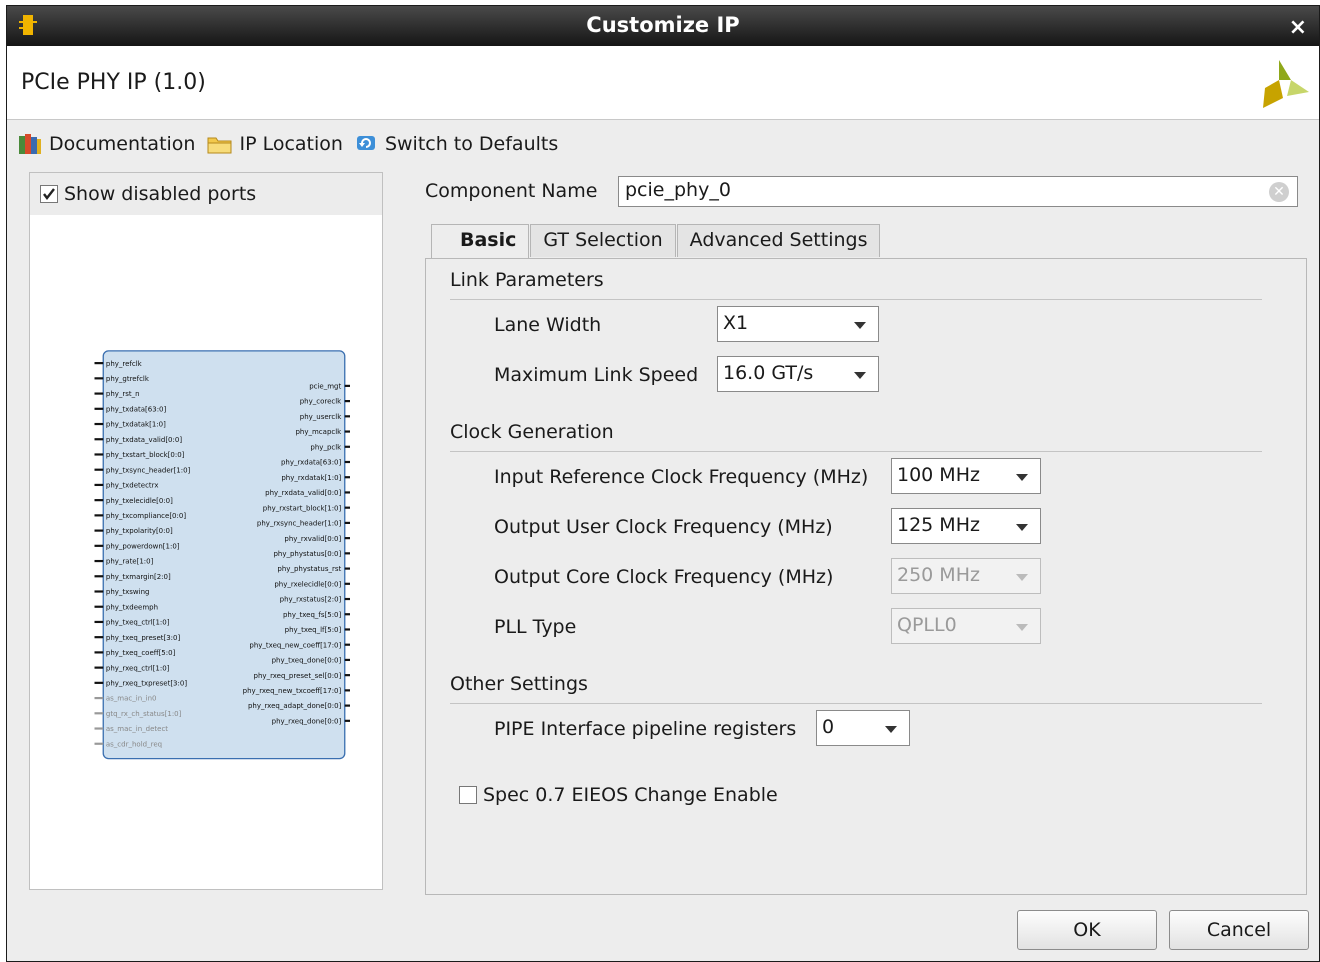 Image resolution: width=1320 pixels, height=962 pixels. Describe the element at coordinates (307, 661) in the screenshot. I see `output-port-label: phy_txeq_done[0:0]` at that location.